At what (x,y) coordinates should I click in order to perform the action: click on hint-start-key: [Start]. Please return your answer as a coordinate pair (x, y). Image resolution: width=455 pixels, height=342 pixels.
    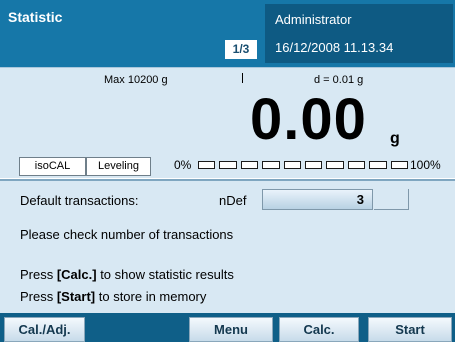
    Looking at the image, I should click on (76, 296).